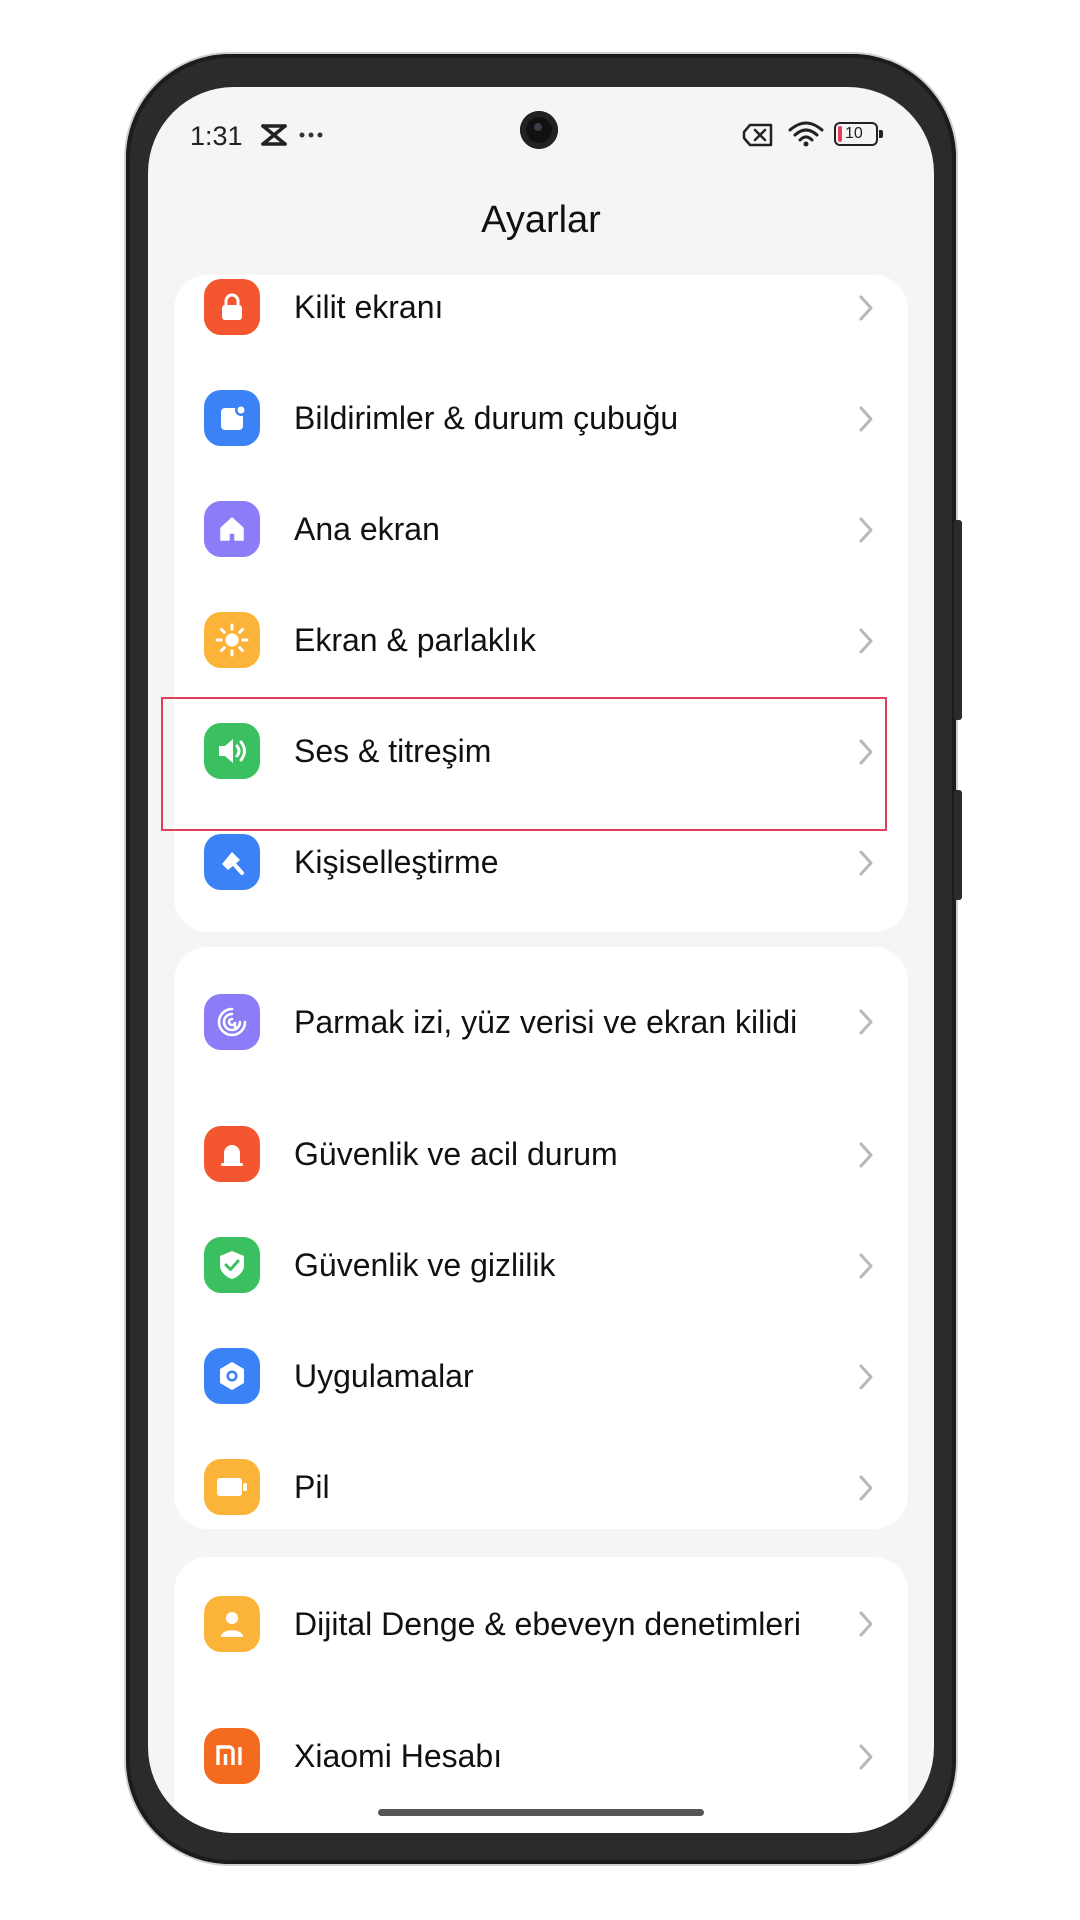  Describe the element at coordinates (541, 640) in the screenshot. I see `settings-item-display: Ekran & parlaklık` at that location.